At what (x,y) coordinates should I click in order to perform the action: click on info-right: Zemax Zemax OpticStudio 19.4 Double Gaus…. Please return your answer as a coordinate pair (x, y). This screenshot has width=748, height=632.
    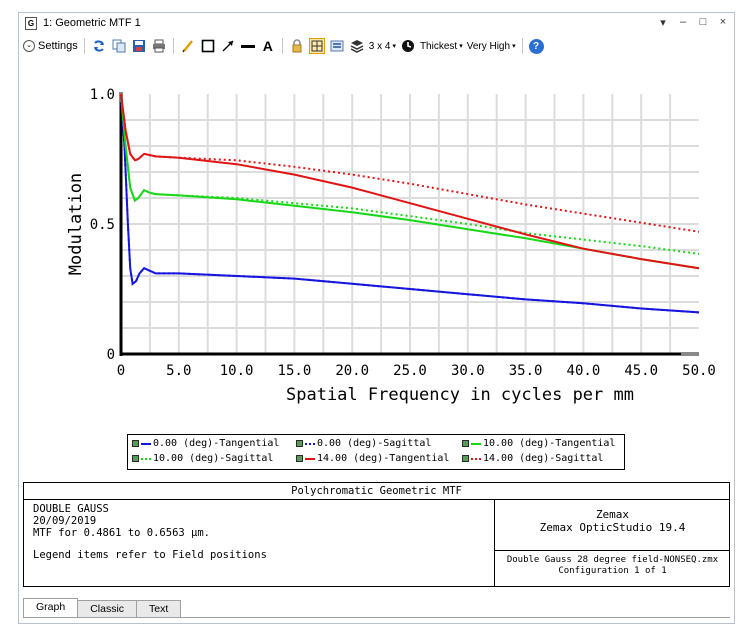
    Looking at the image, I should click on (612, 543).